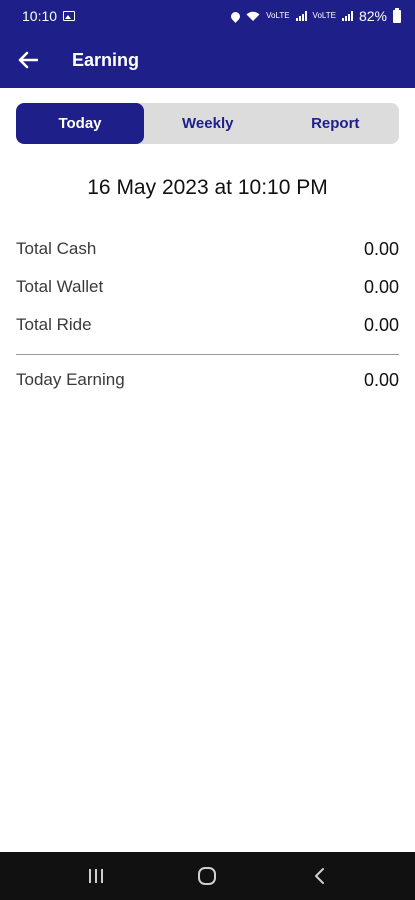 This screenshot has width=415, height=900. I want to click on total-cash-label: Total Cash, so click(56, 248).